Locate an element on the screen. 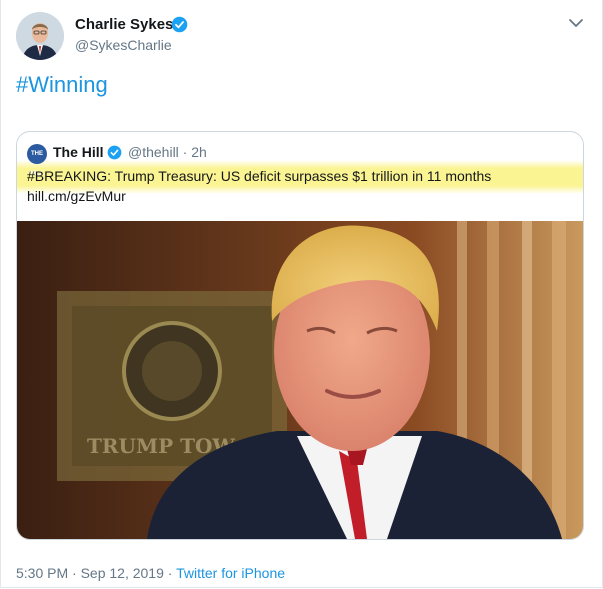  author-handle: @SykesCharlie is located at coordinates (123, 45).